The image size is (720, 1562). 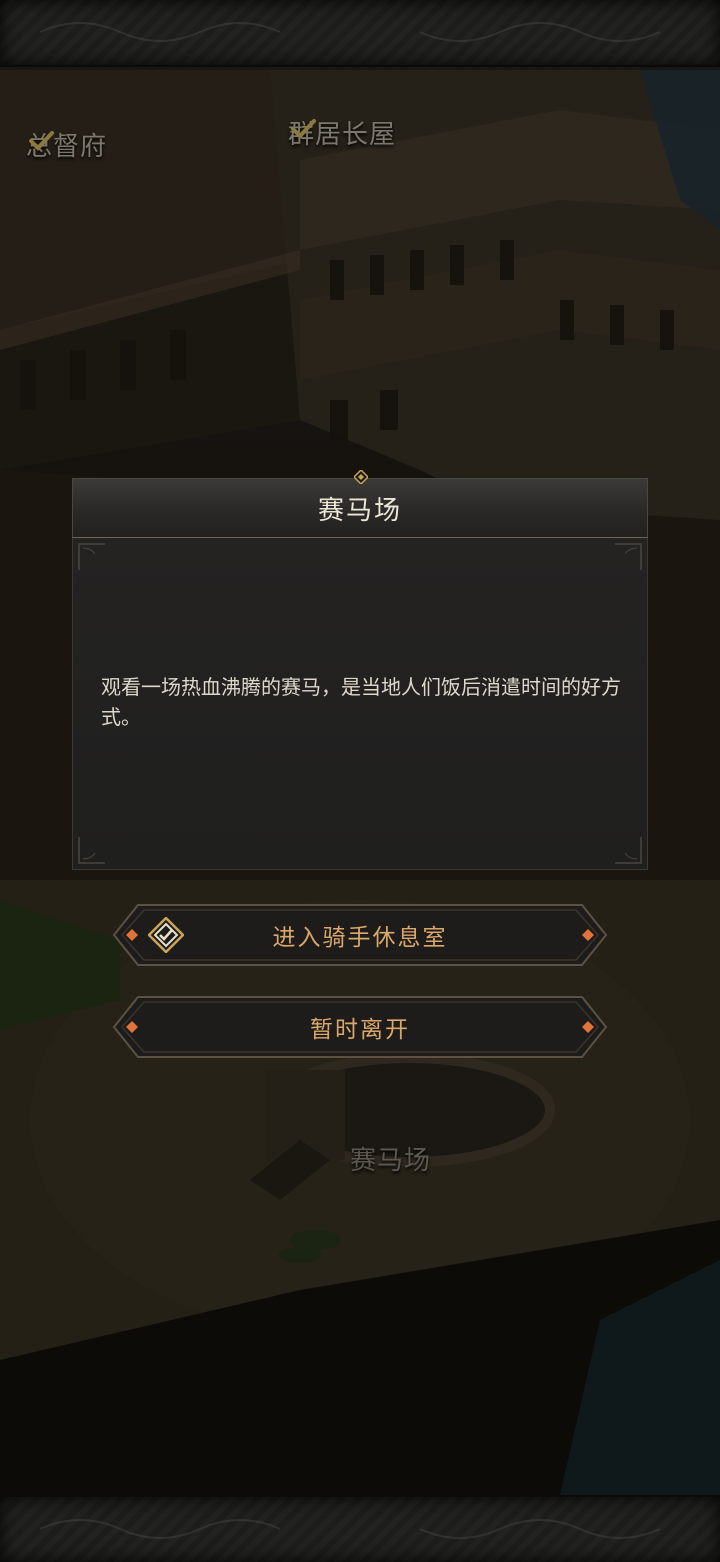 I want to click on leave-label: 暂时离开, so click(x=360, y=1030).